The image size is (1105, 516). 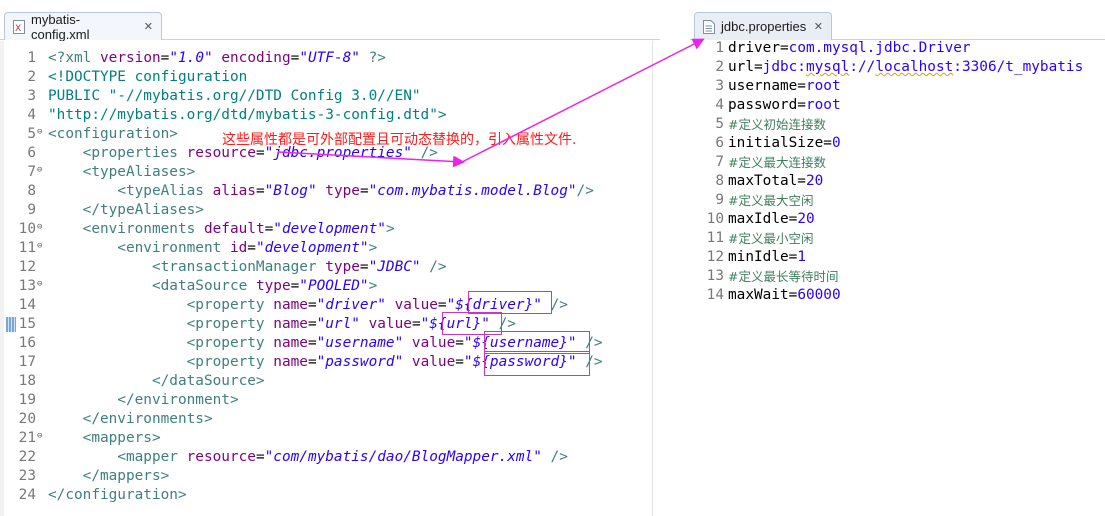 What do you see at coordinates (60, 26) in the screenshot?
I see `tab-label: mybatis-config.xml` at bounding box center [60, 26].